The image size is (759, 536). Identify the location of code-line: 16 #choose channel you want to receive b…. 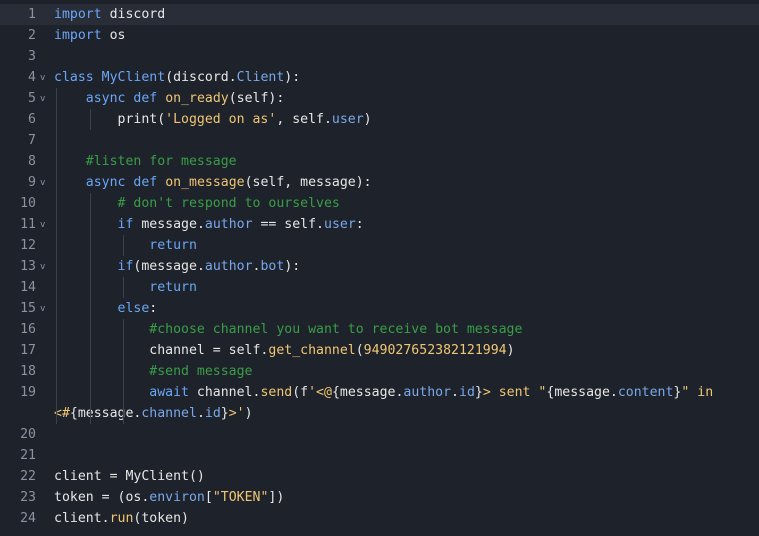
(379, 329).